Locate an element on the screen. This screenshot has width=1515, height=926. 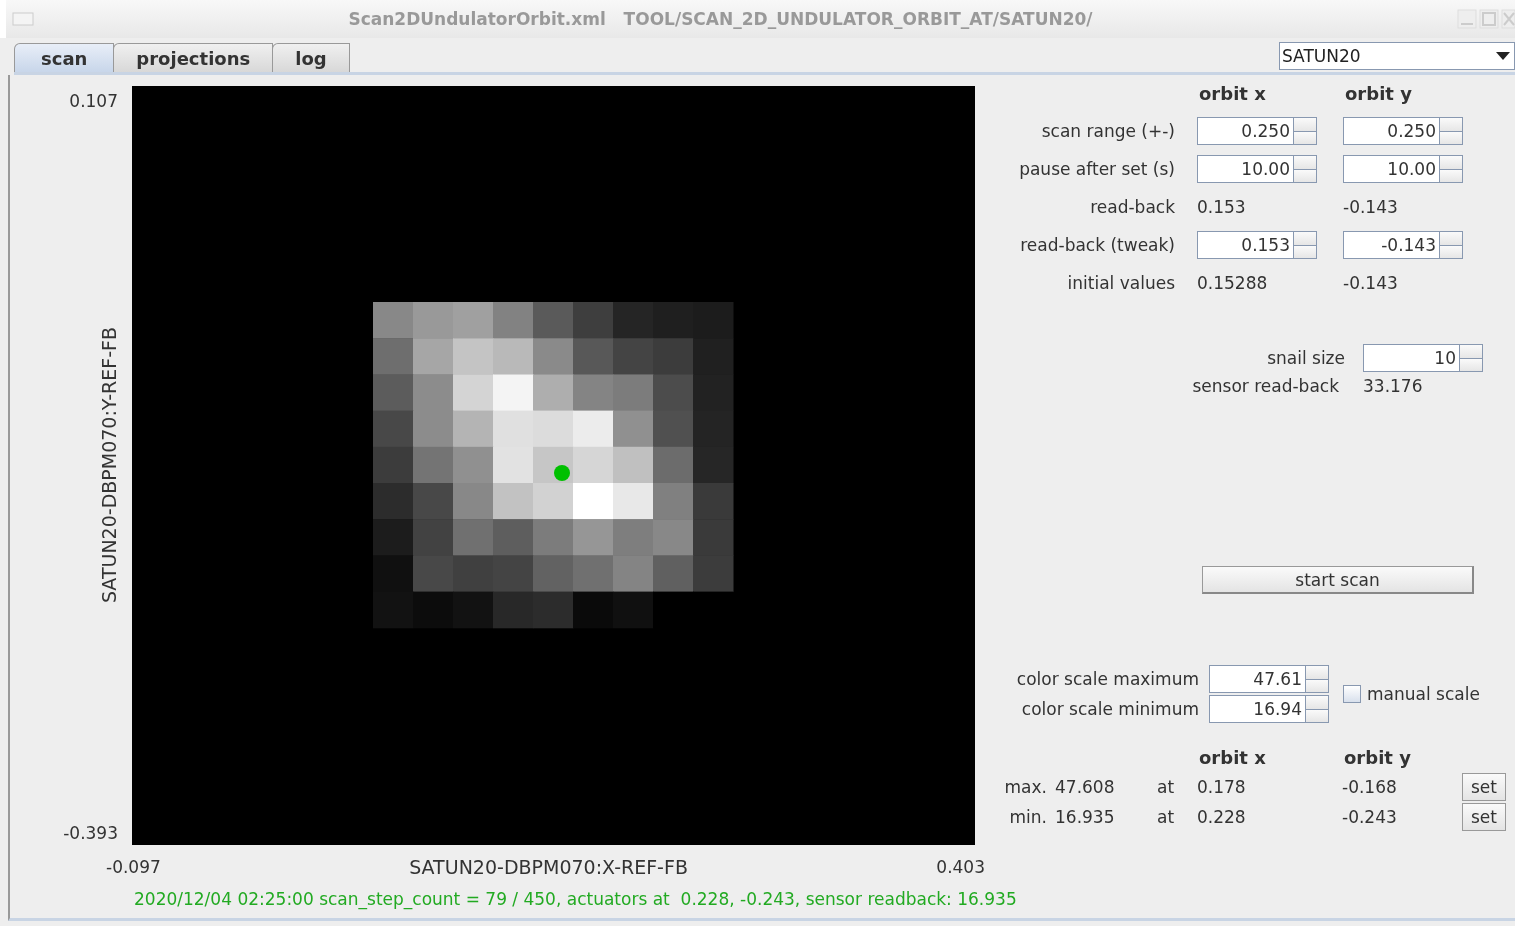
field-label: read-back is located at coordinates (1132, 207).